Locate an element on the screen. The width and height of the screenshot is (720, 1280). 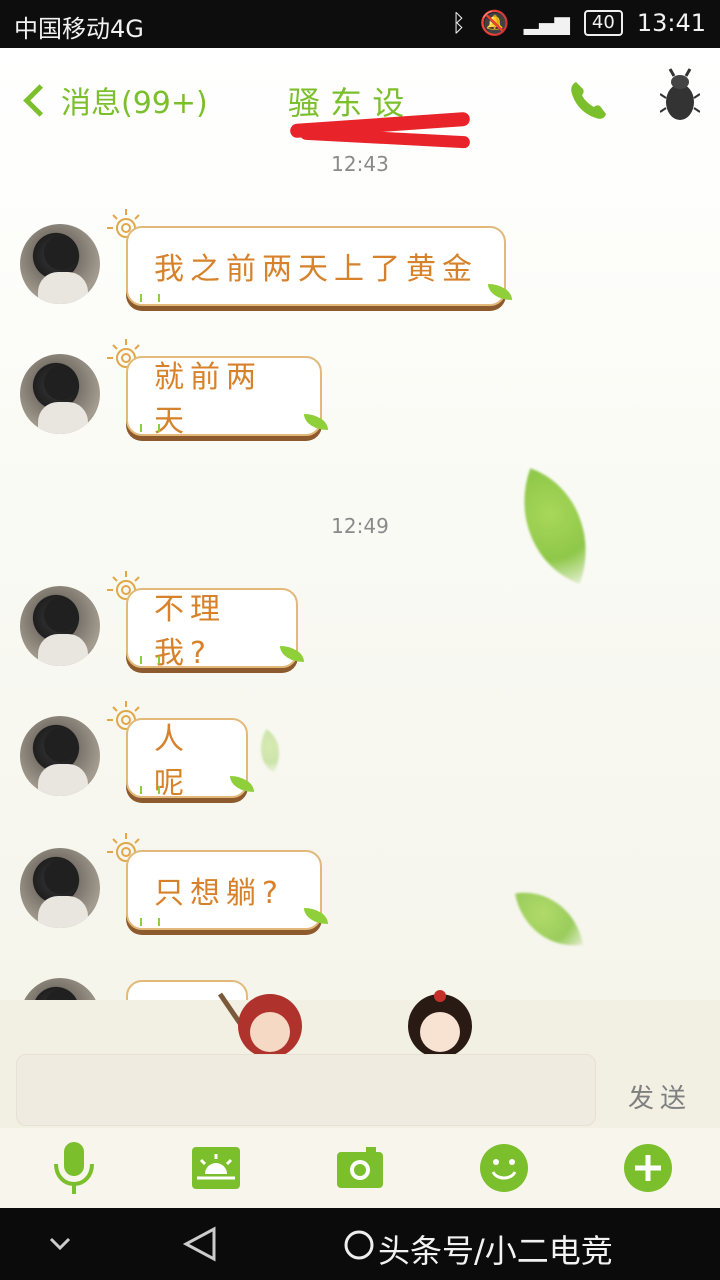
back-button: 消息(99+) is located at coordinates (114, 100).